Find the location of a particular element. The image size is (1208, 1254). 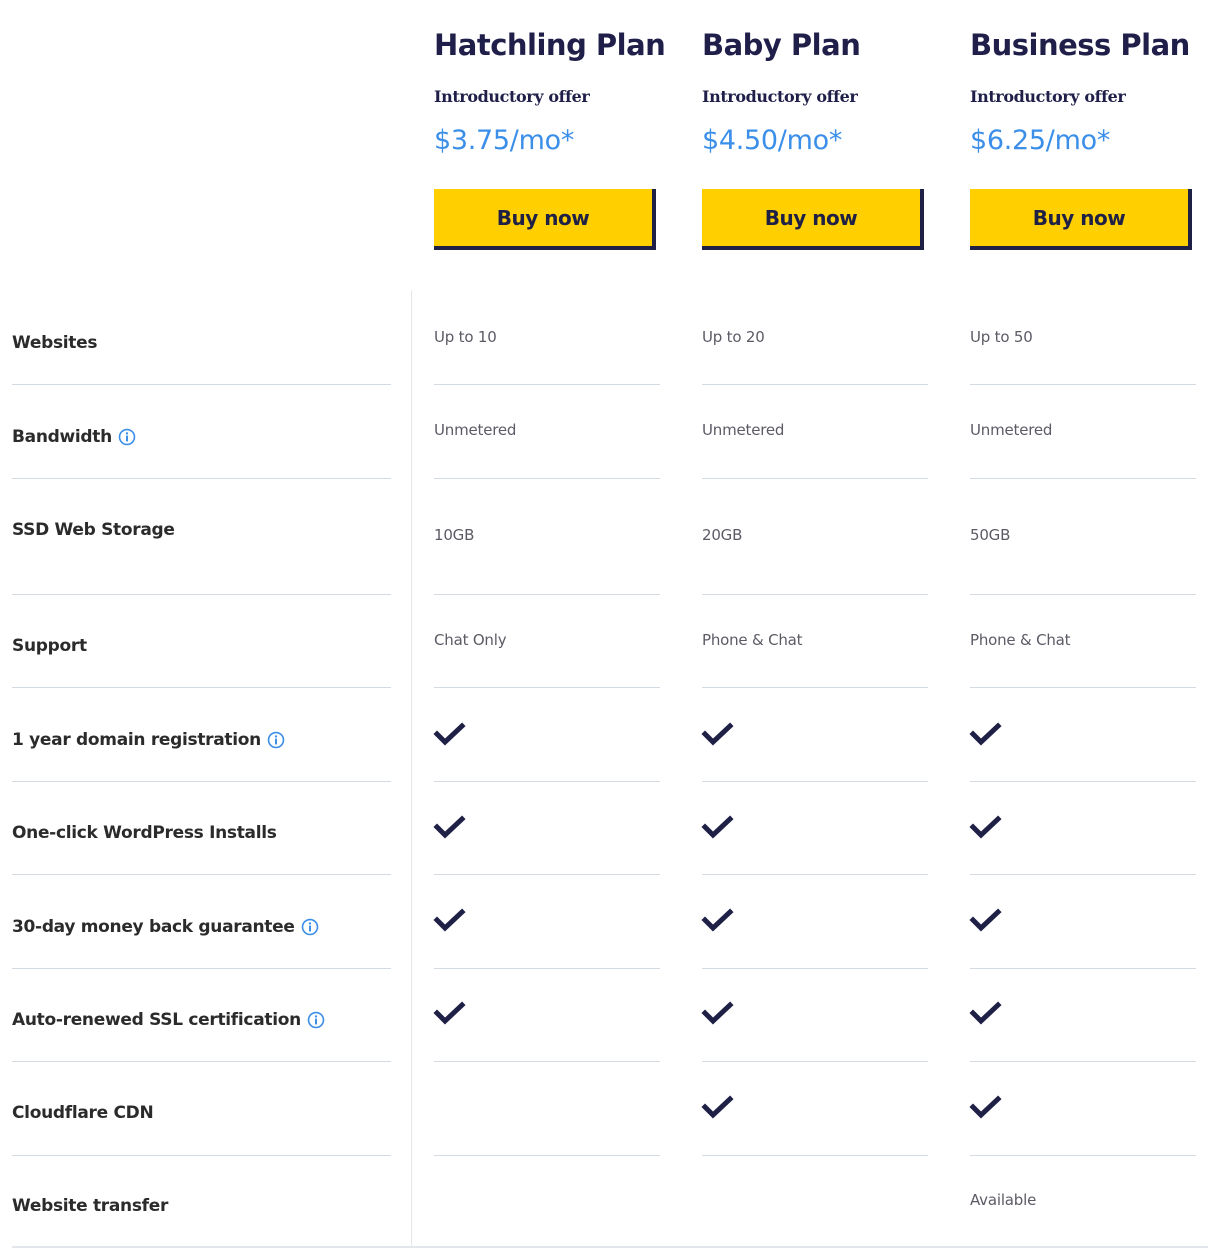

feature-label-text: One-click WordPress Installs is located at coordinates (144, 833).